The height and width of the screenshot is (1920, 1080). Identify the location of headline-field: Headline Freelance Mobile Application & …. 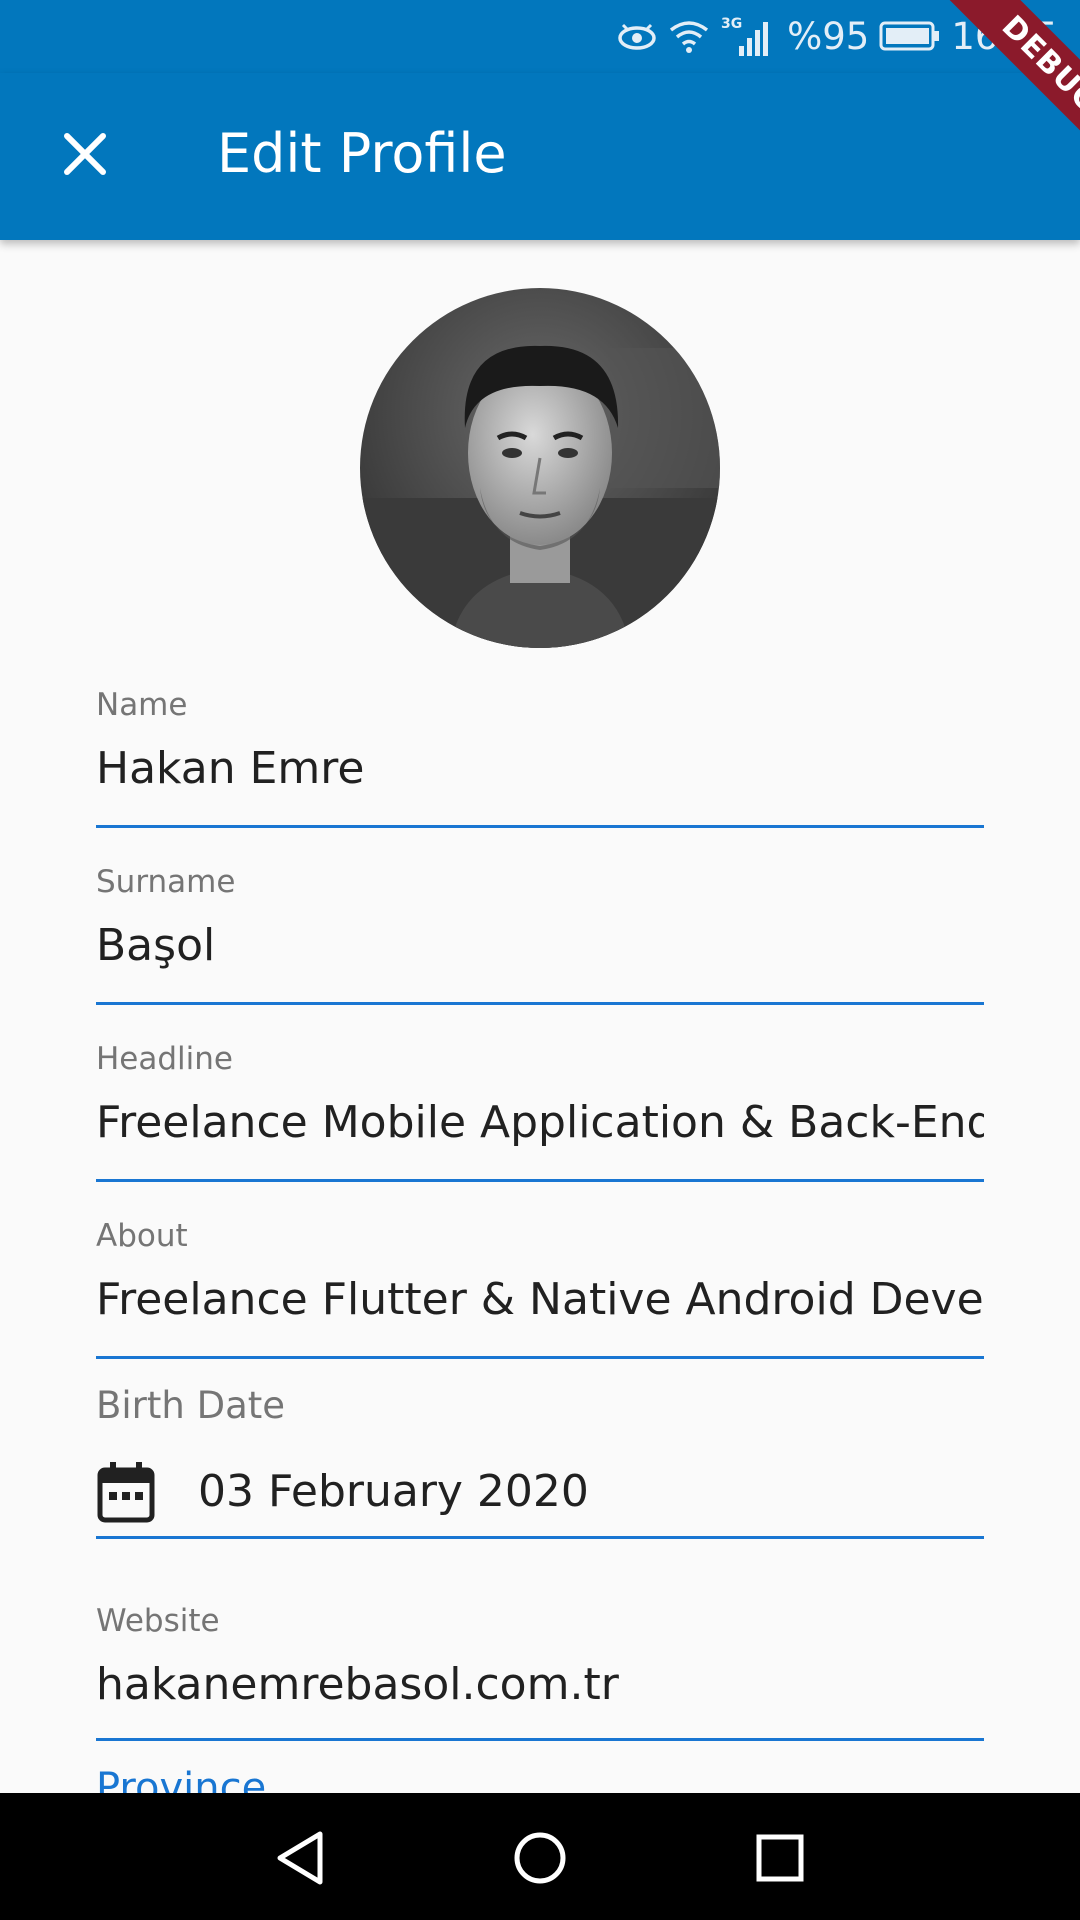
(540, 1110).